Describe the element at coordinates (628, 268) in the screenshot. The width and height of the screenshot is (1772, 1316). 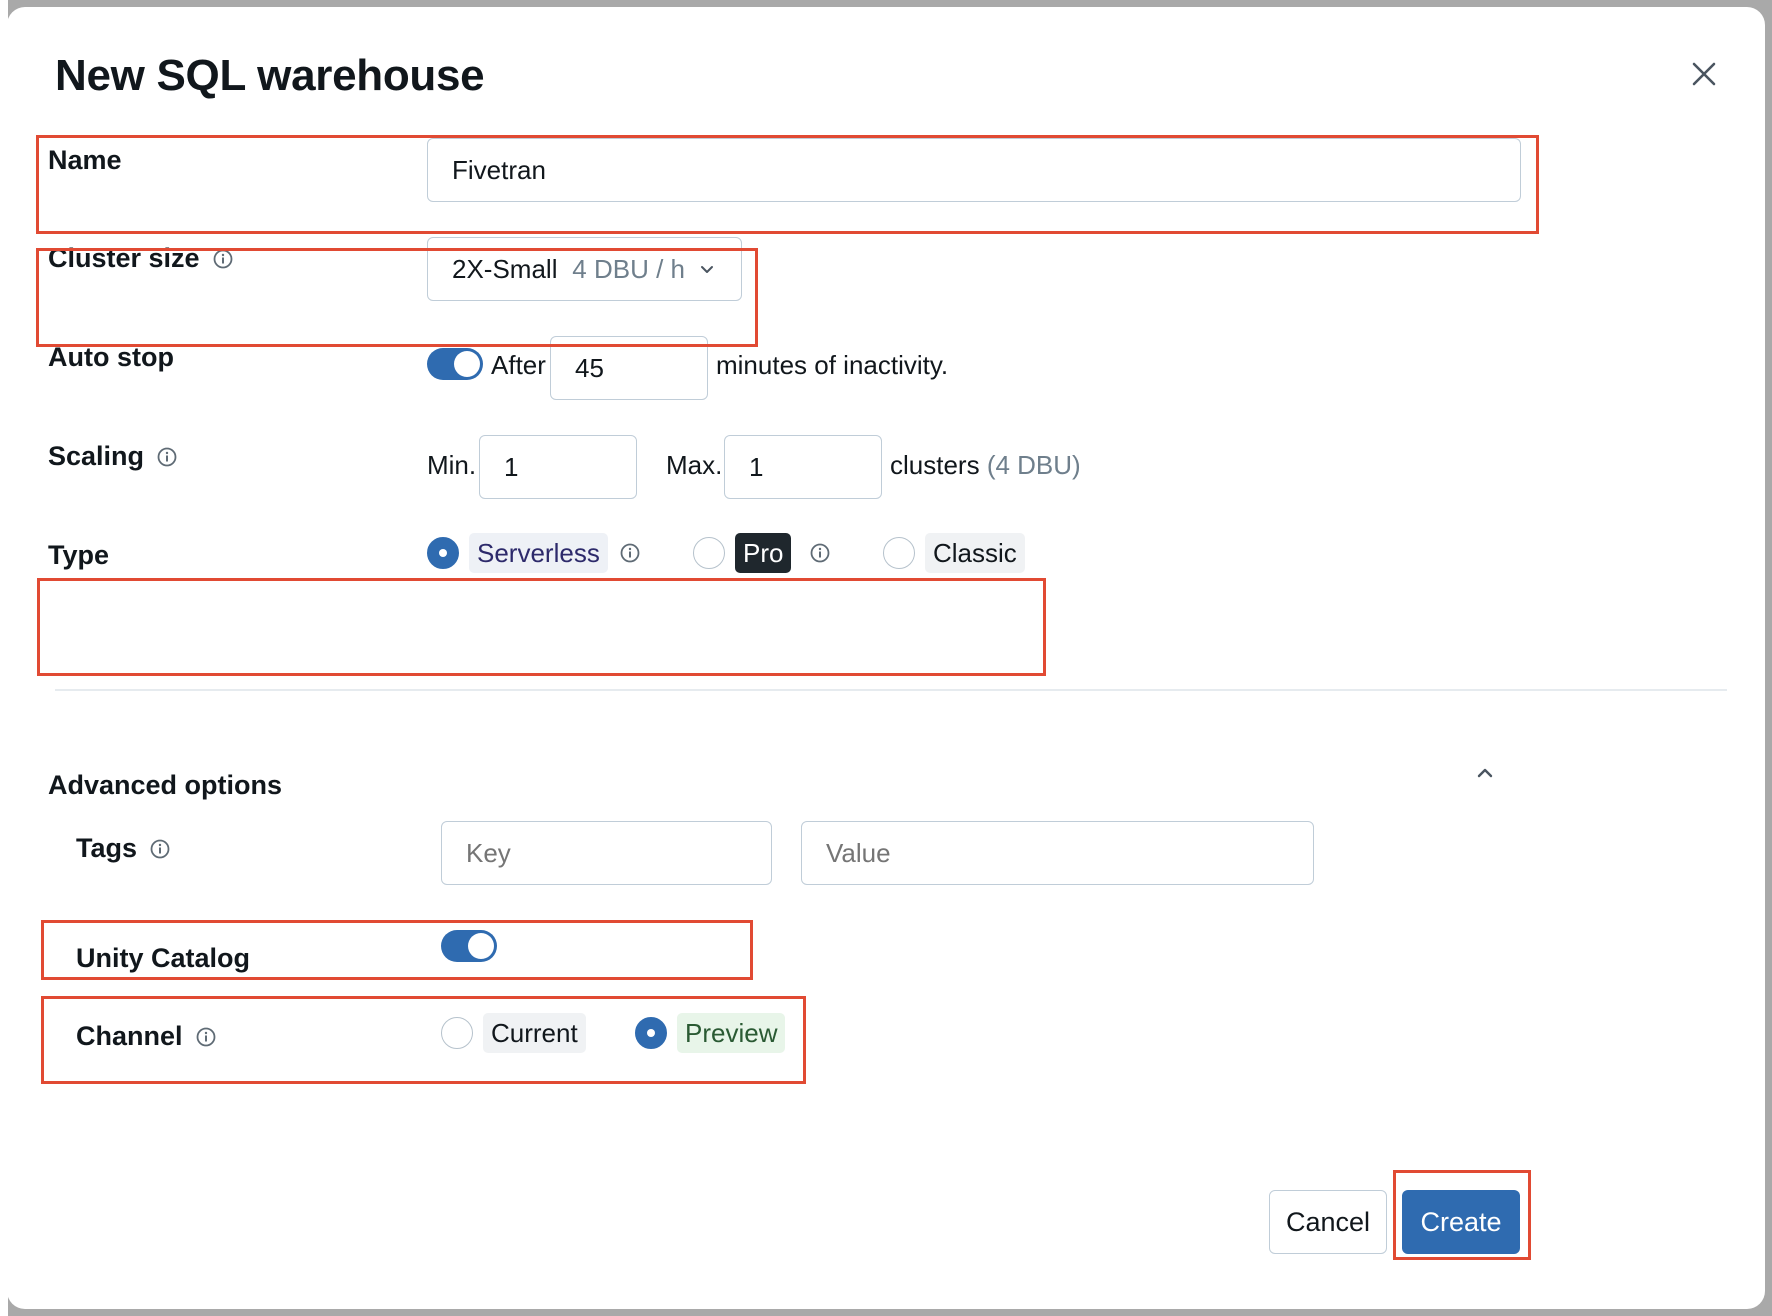
I see `cluster-size-rate: 4 DBU / h` at that location.